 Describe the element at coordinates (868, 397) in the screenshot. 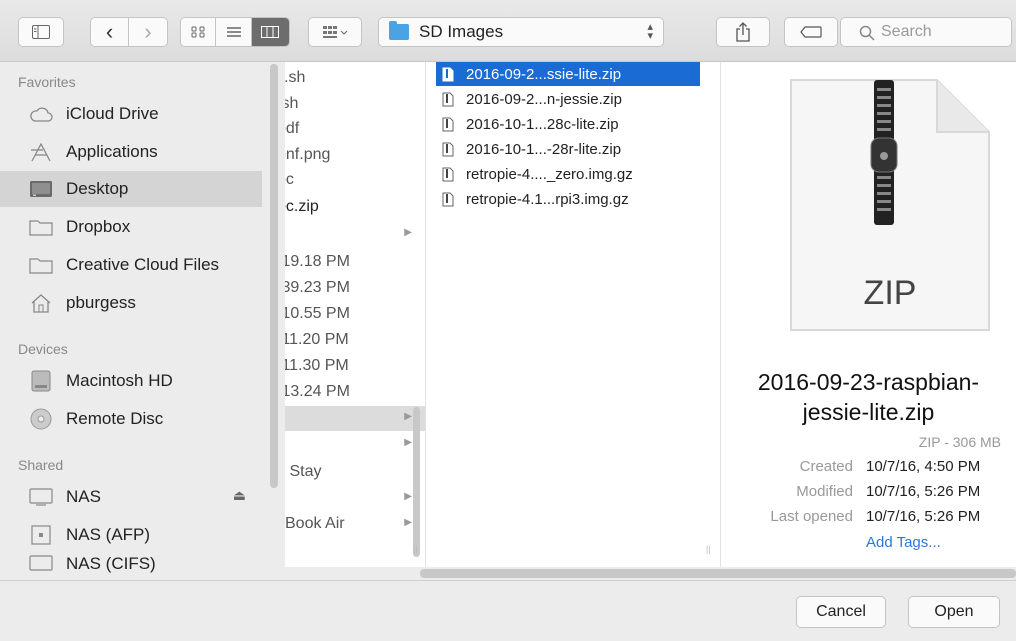

I see `file-name: 2016-09-23-raspbian- jessie-lite.zip` at that location.